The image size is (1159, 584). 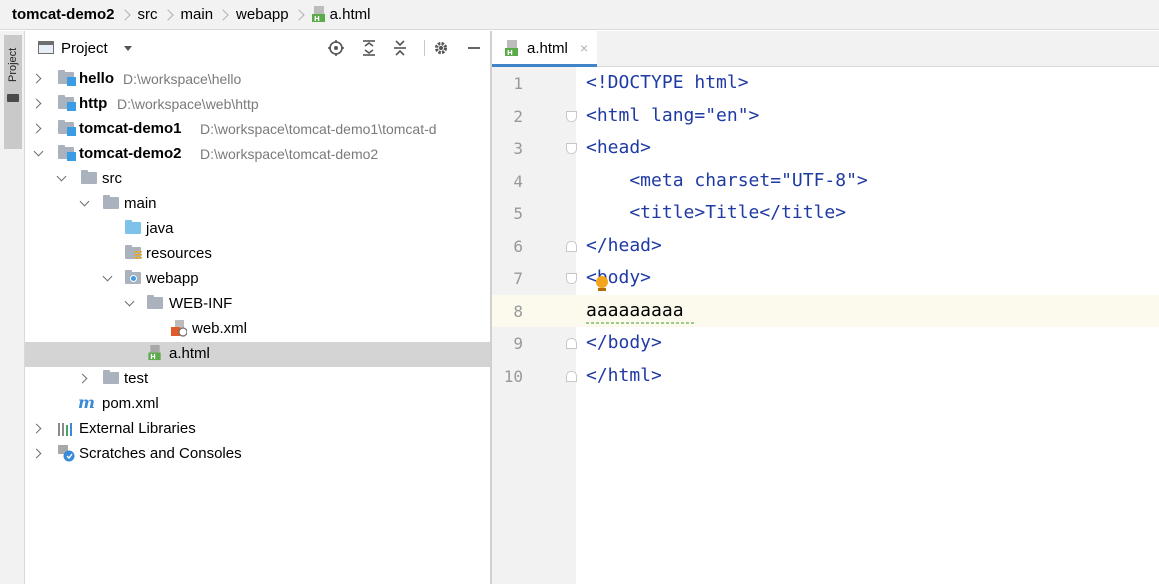 What do you see at coordinates (513, 376) in the screenshot?
I see `line-number: 10` at bounding box center [513, 376].